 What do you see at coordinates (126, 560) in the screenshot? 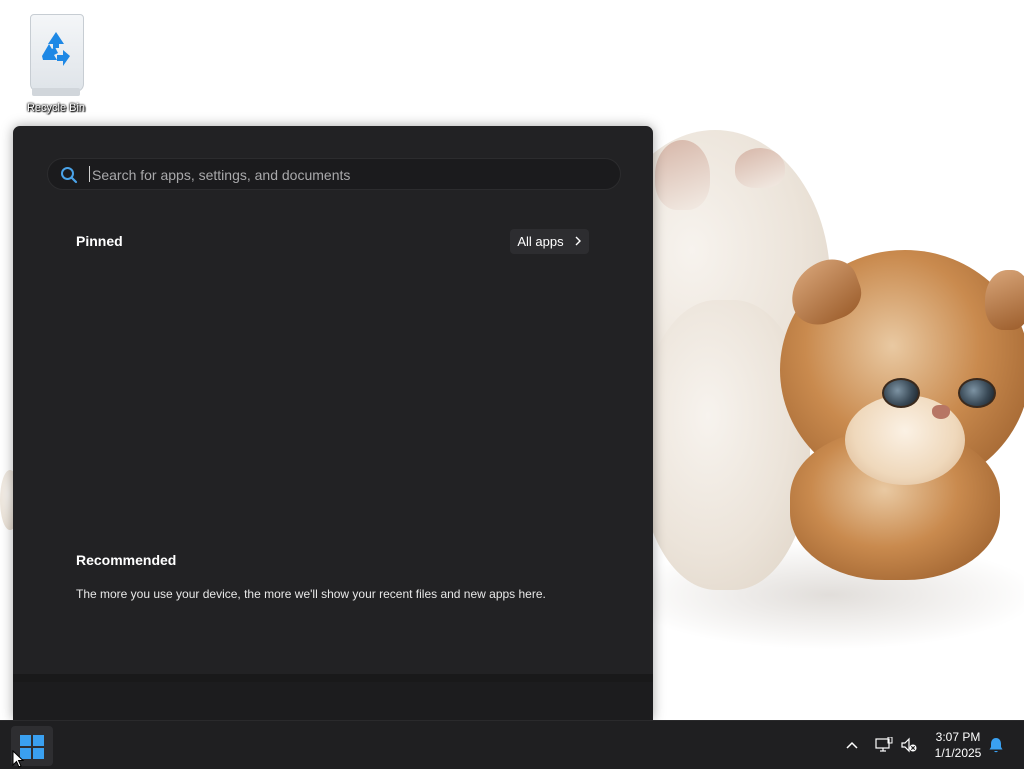
I see `recommended-section-title: Recommended` at bounding box center [126, 560].